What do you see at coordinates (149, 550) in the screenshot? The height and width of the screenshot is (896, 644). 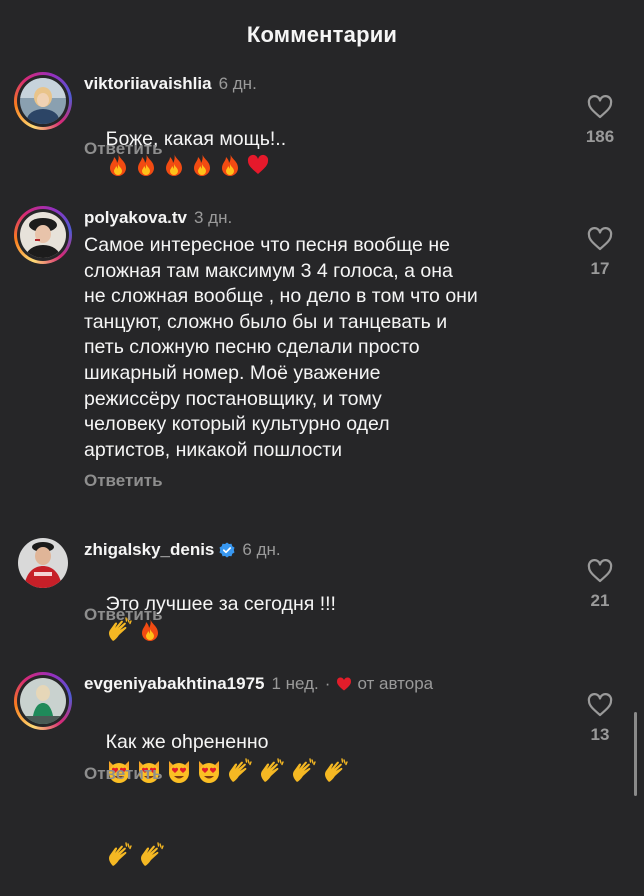 I see `username: zhigalsky_denis` at bounding box center [149, 550].